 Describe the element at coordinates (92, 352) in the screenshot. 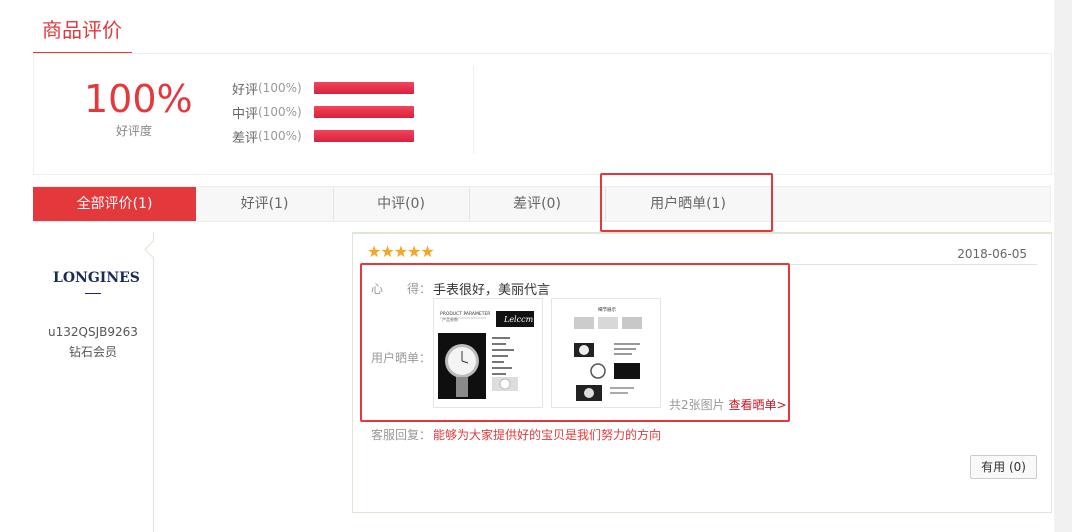

I see `reviewer-level: 钻石会员` at that location.